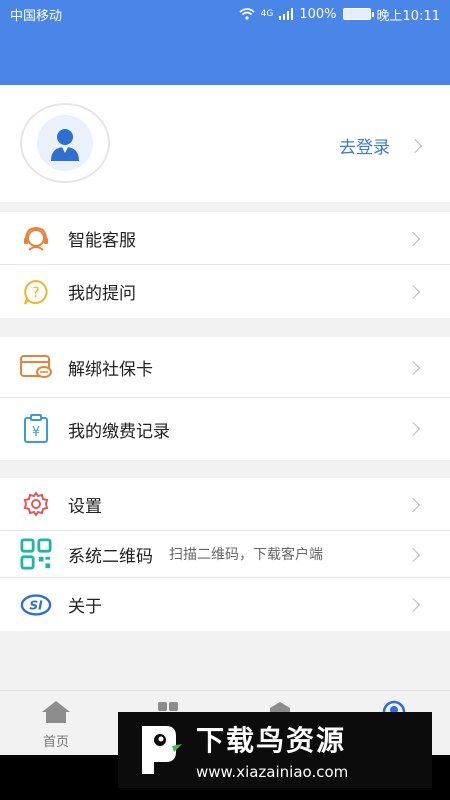 The width and height of the screenshot is (450, 800). What do you see at coordinates (225, 56) in the screenshot?
I see `header-bar` at bounding box center [225, 56].